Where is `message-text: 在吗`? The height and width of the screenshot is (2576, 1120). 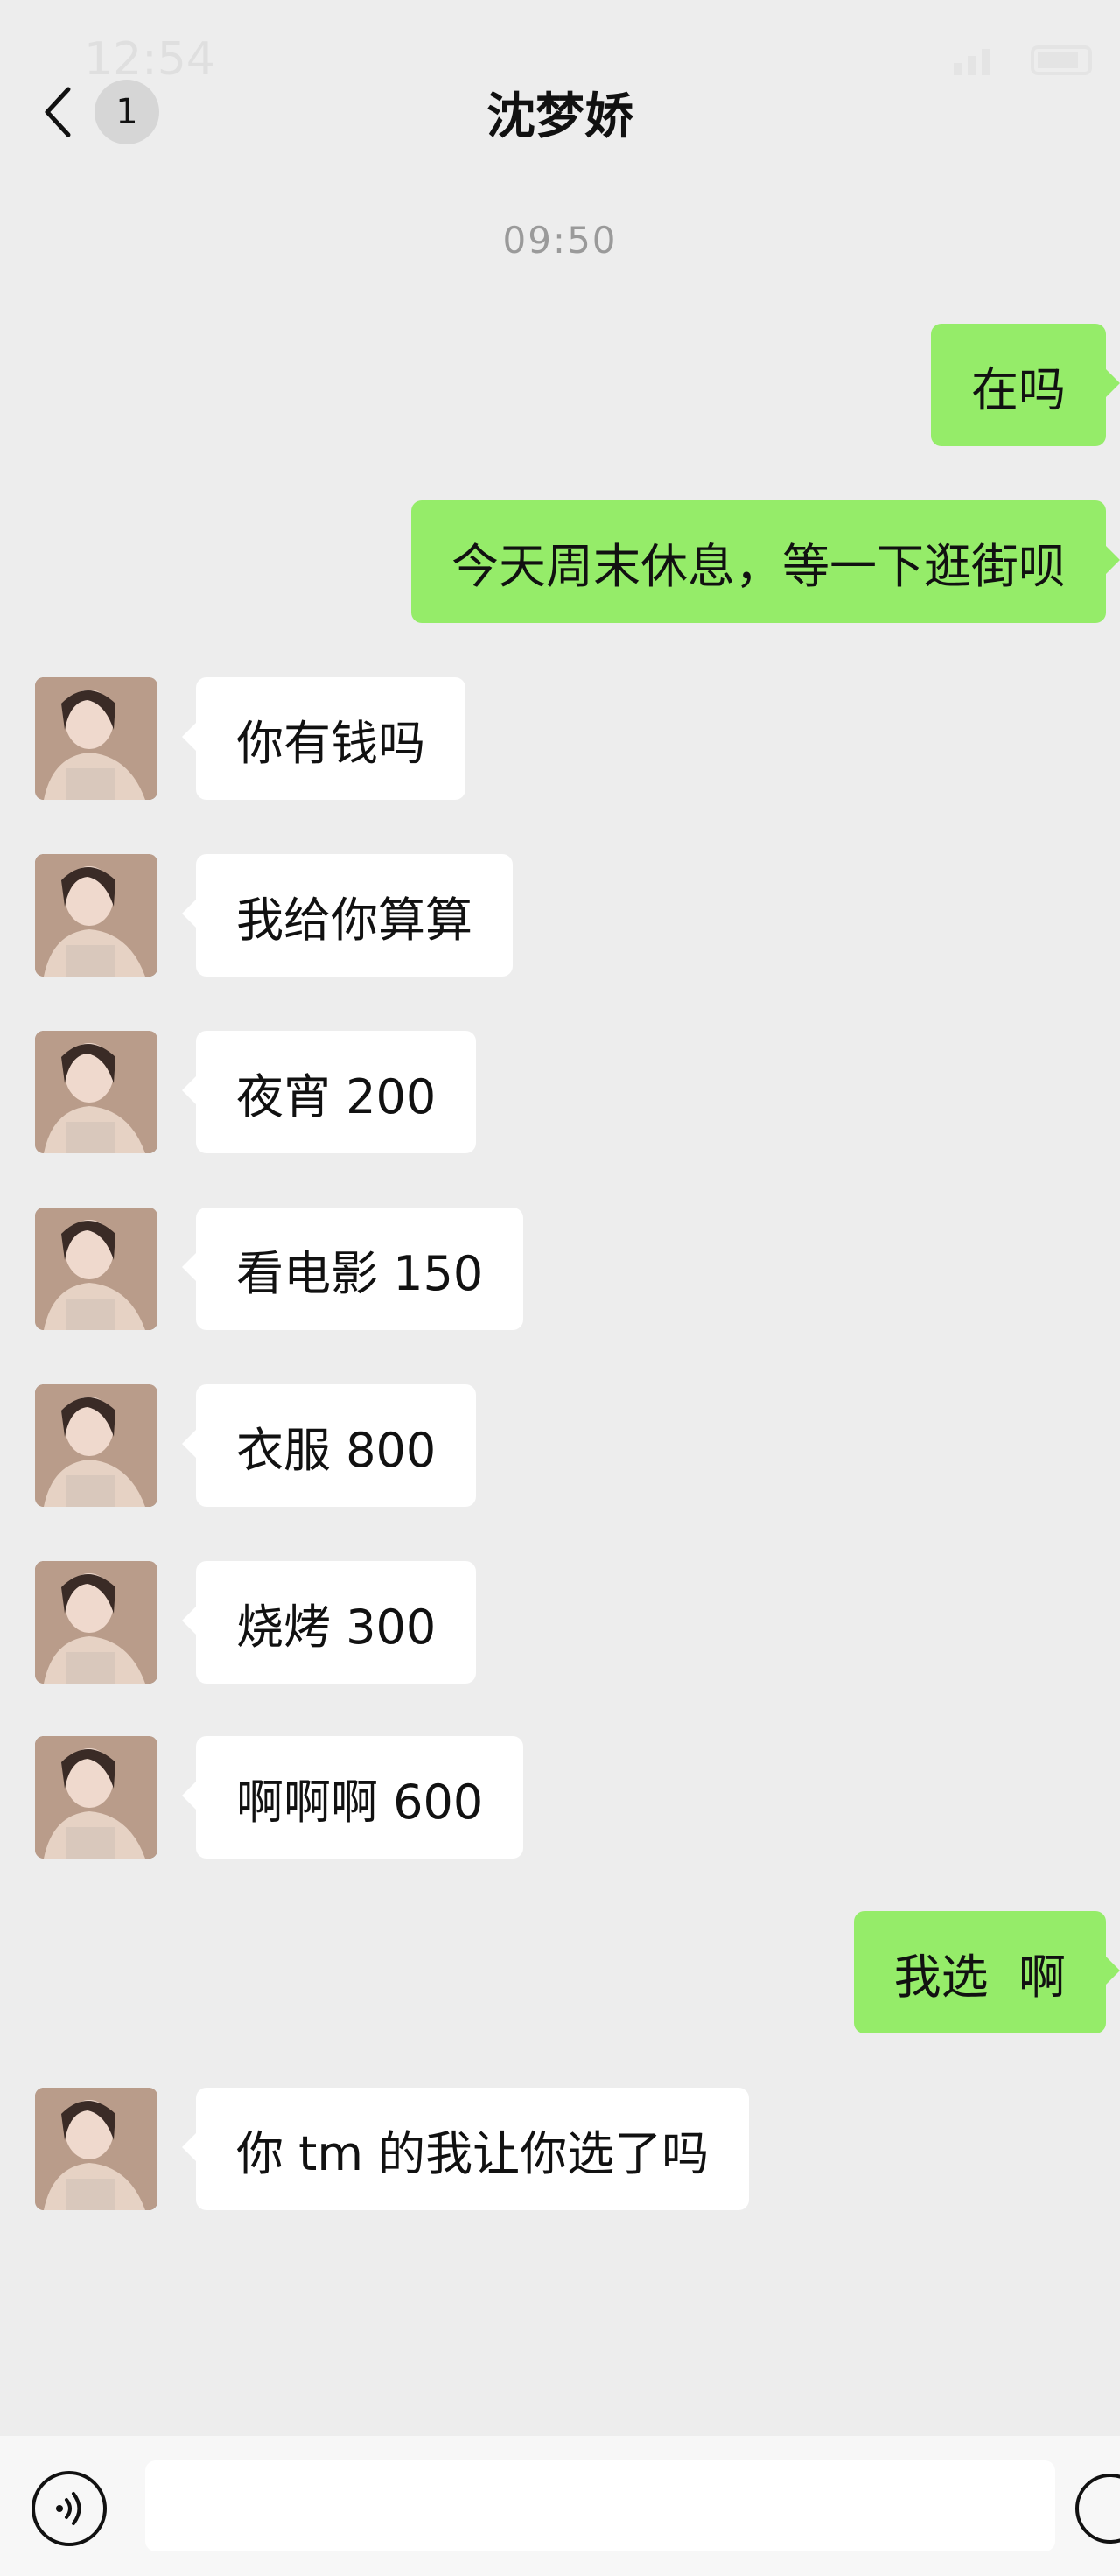
message-text: 在吗 is located at coordinates (1018, 389).